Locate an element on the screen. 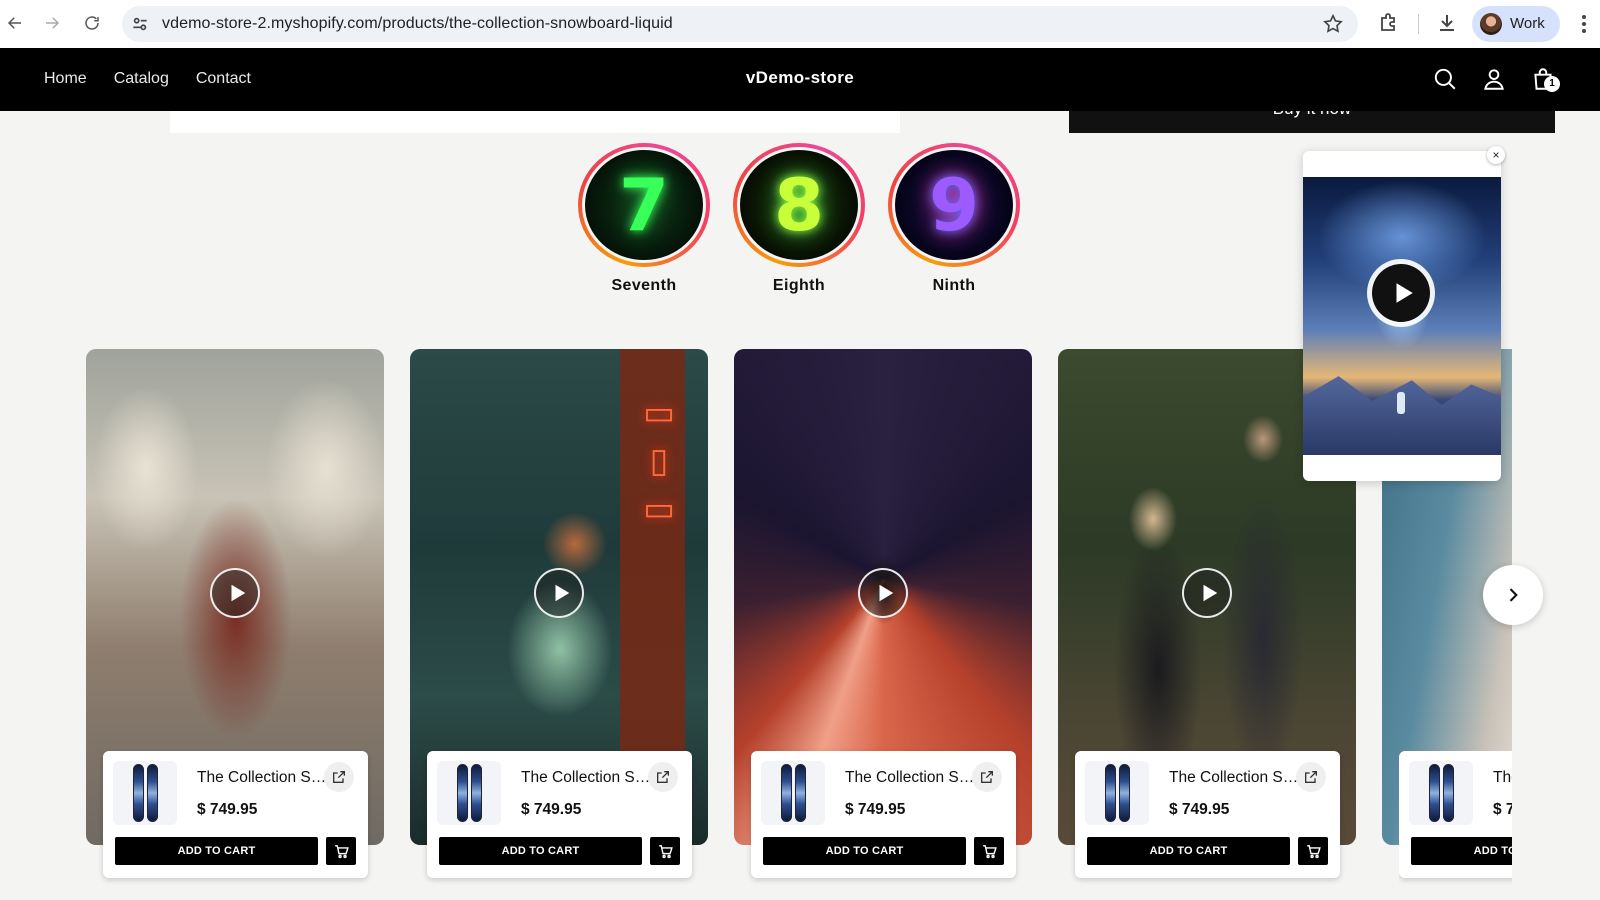 This screenshot has height=900, width=1600. floating-play-button is located at coordinates (1401, 293).